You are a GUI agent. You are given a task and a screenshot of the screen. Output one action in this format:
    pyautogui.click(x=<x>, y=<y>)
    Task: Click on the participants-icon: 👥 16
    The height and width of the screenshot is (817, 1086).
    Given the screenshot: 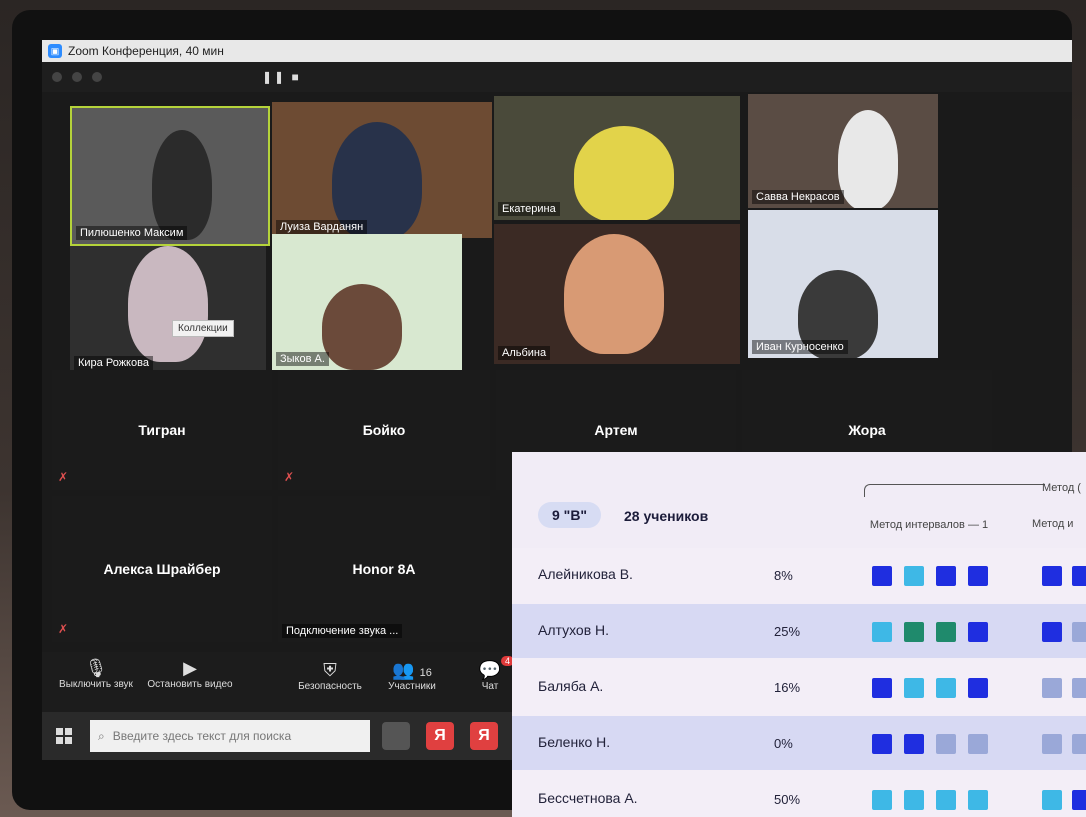 What is the action you would take?
    pyautogui.click(x=412, y=670)
    